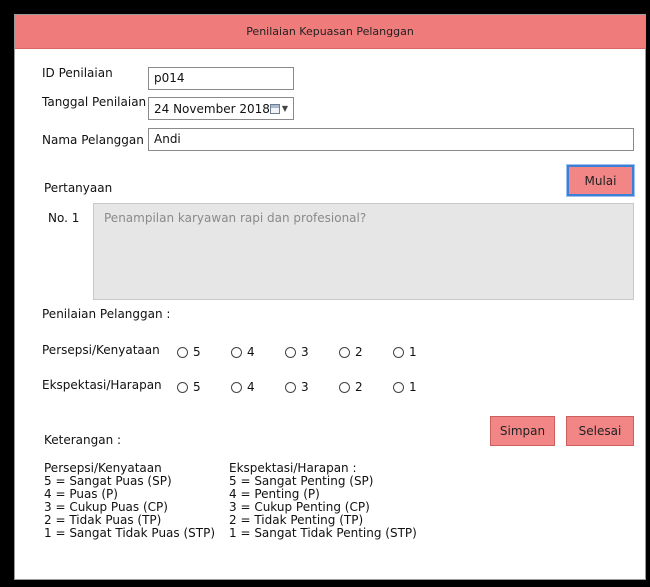  What do you see at coordinates (522, 431) in the screenshot?
I see `save-button: Simpan` at bounding box center [522, 431].